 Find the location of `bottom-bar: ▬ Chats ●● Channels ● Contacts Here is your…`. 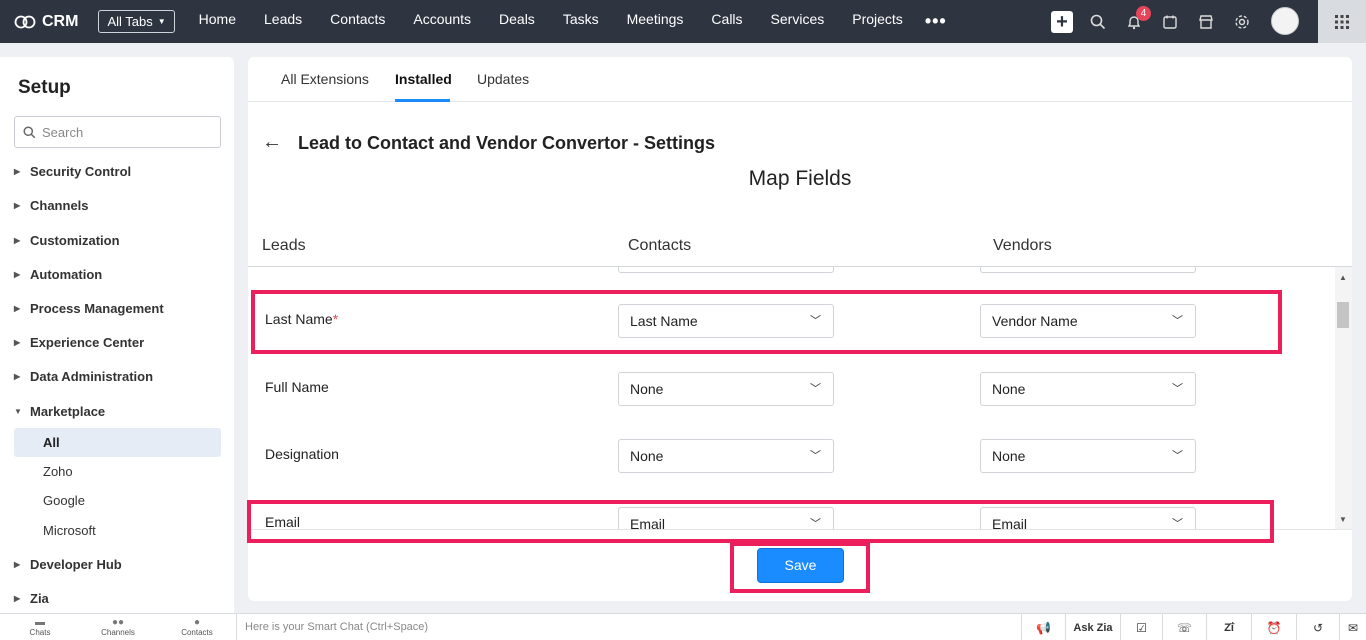

bottom-bar: ▬ Chats ●● Channels ● Contacts Here is your… is located at coordinates (683, 626).